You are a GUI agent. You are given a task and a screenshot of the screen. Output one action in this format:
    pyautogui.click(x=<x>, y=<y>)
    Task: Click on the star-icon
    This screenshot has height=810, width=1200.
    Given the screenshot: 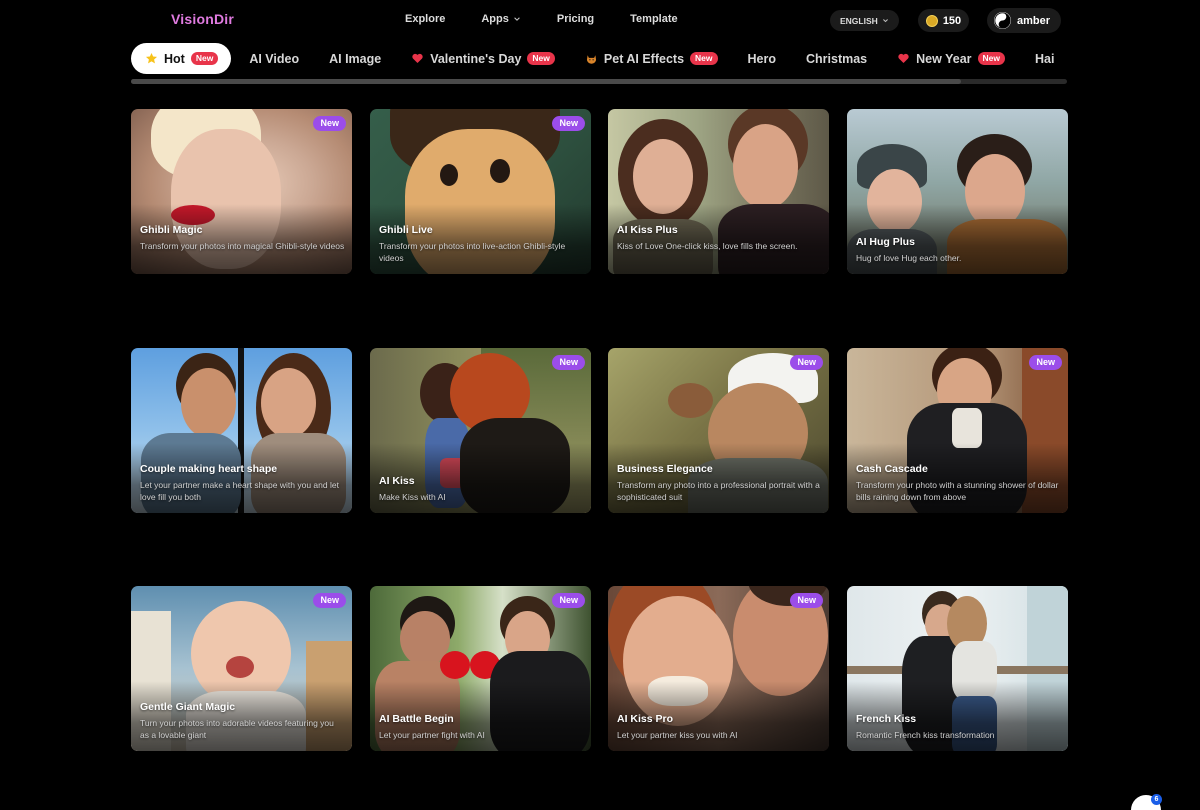 What is the action you would take?
    pyautogui.click(x=151, y=58)
    